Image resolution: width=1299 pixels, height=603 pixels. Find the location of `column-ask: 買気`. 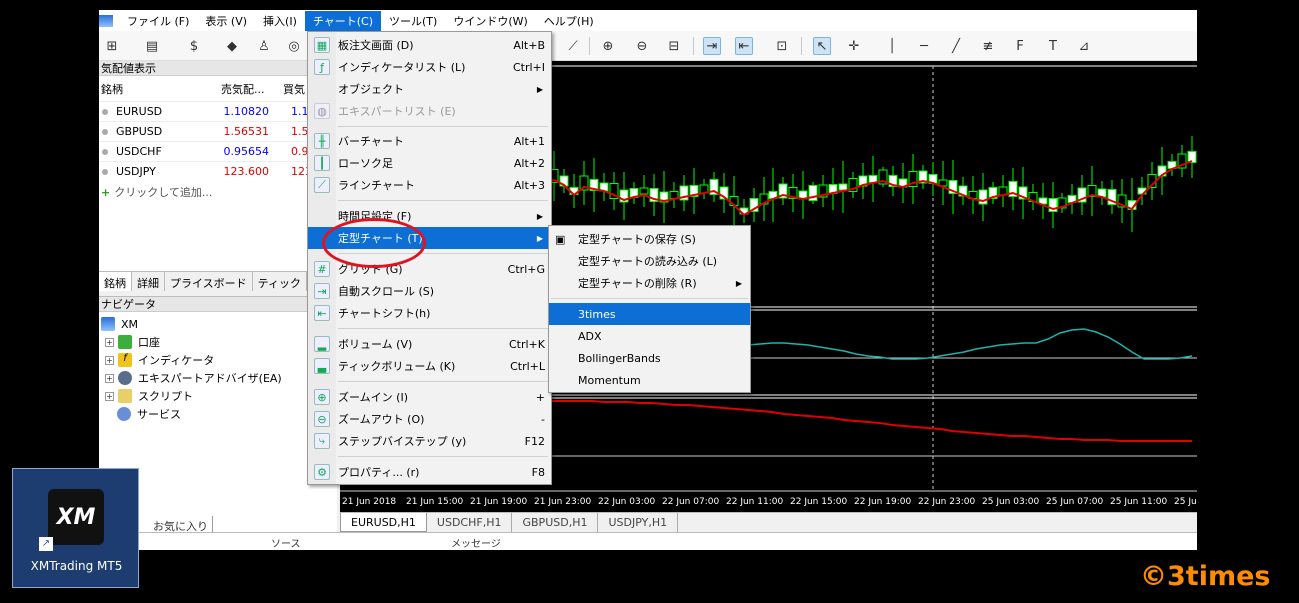

column-ask: 買気 is located at coordinates (294, 89).